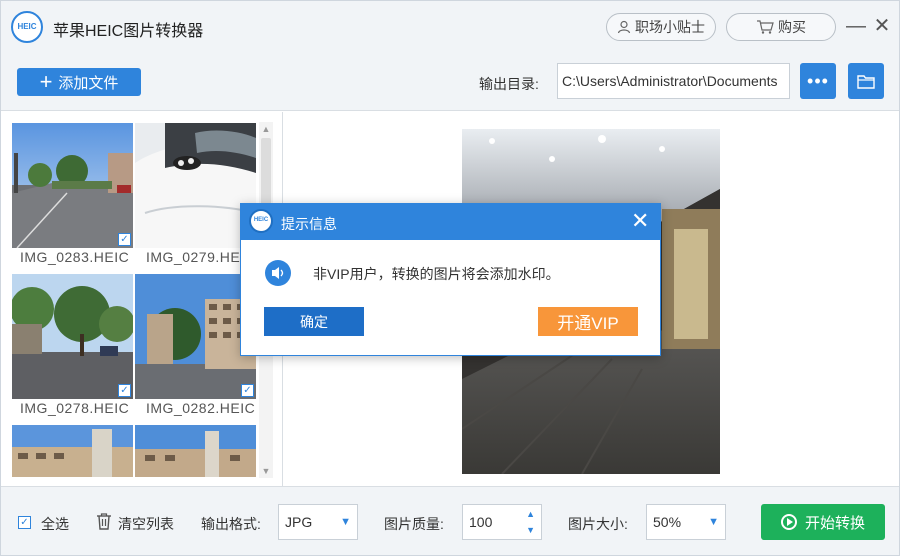 The height and width of the screenshot is (556, 900). Describe the element at coordinates (686, 522) in the screenshot. I see `size-select: 50% ▼` at that location.